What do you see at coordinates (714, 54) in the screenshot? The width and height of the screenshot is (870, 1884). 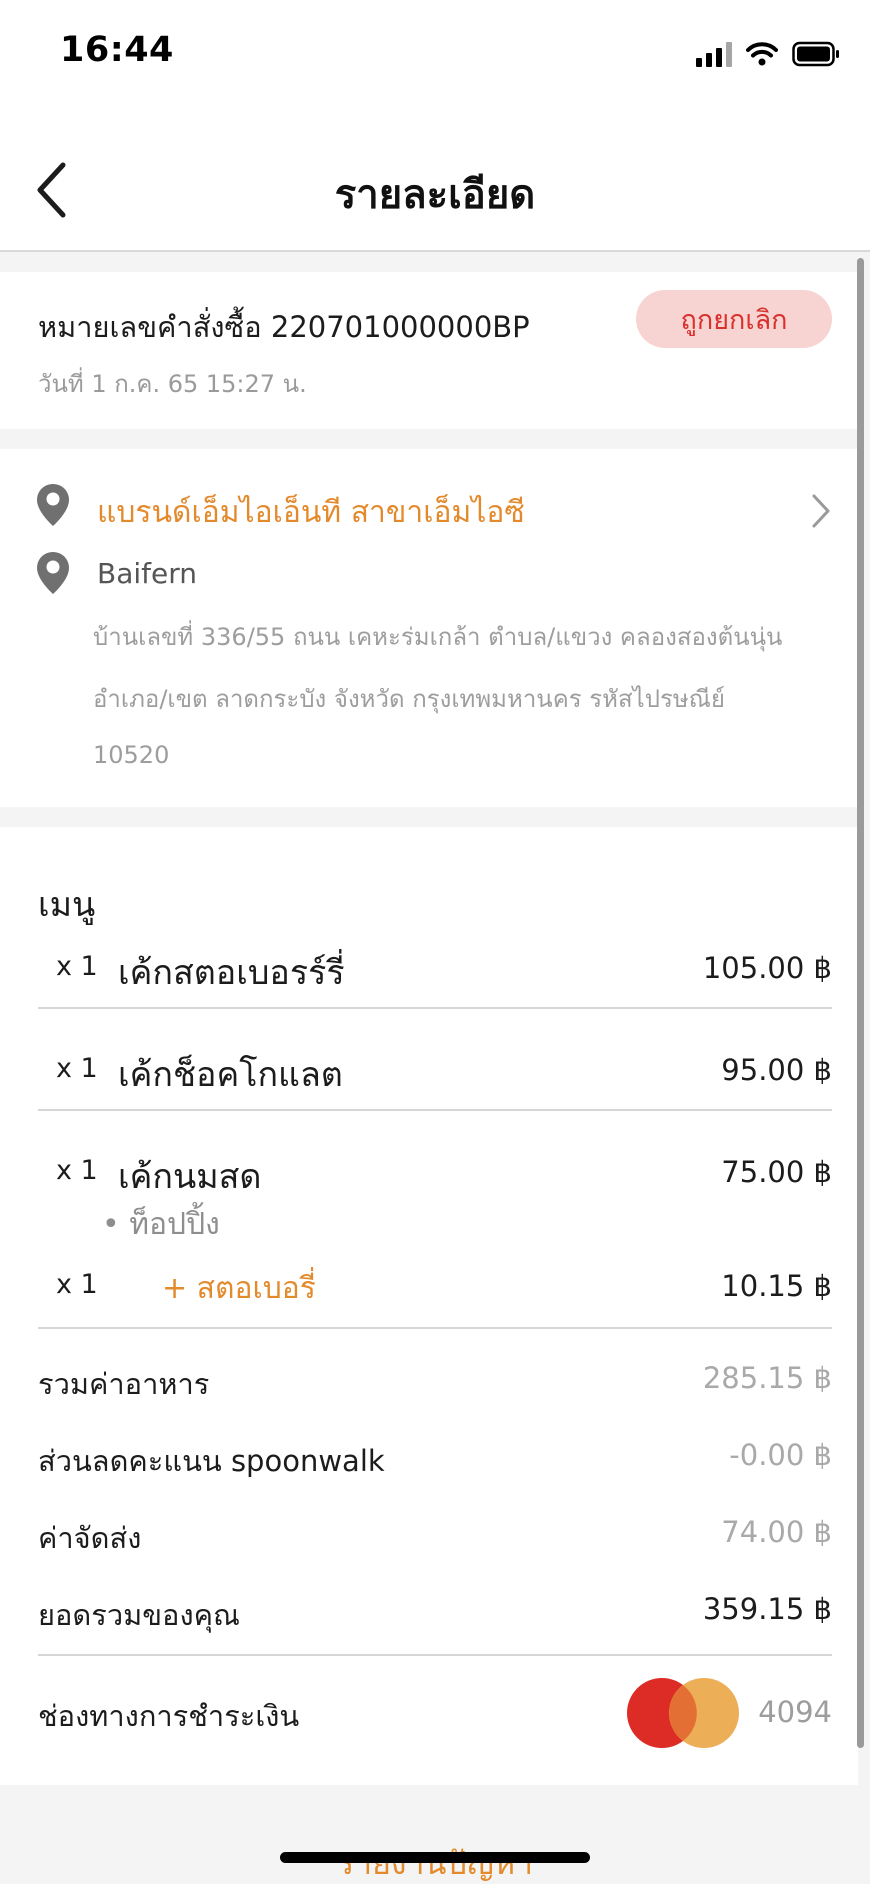 I see `signal-icon` at bounding box center [714, 54].